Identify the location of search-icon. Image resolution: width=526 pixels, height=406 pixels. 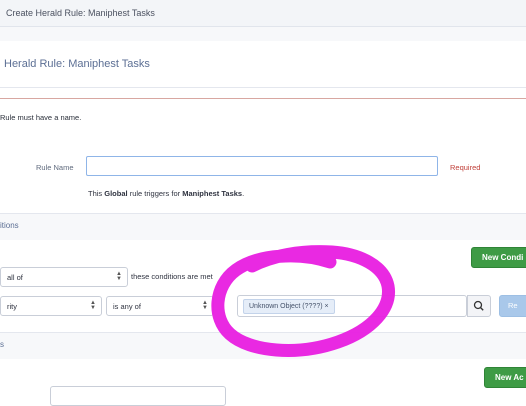
(478, 305).